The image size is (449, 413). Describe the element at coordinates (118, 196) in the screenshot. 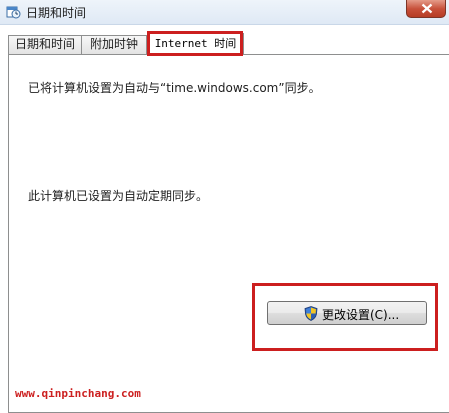

I see `schedule-text: 此计算机已设置为自动定期同步。` at that location.